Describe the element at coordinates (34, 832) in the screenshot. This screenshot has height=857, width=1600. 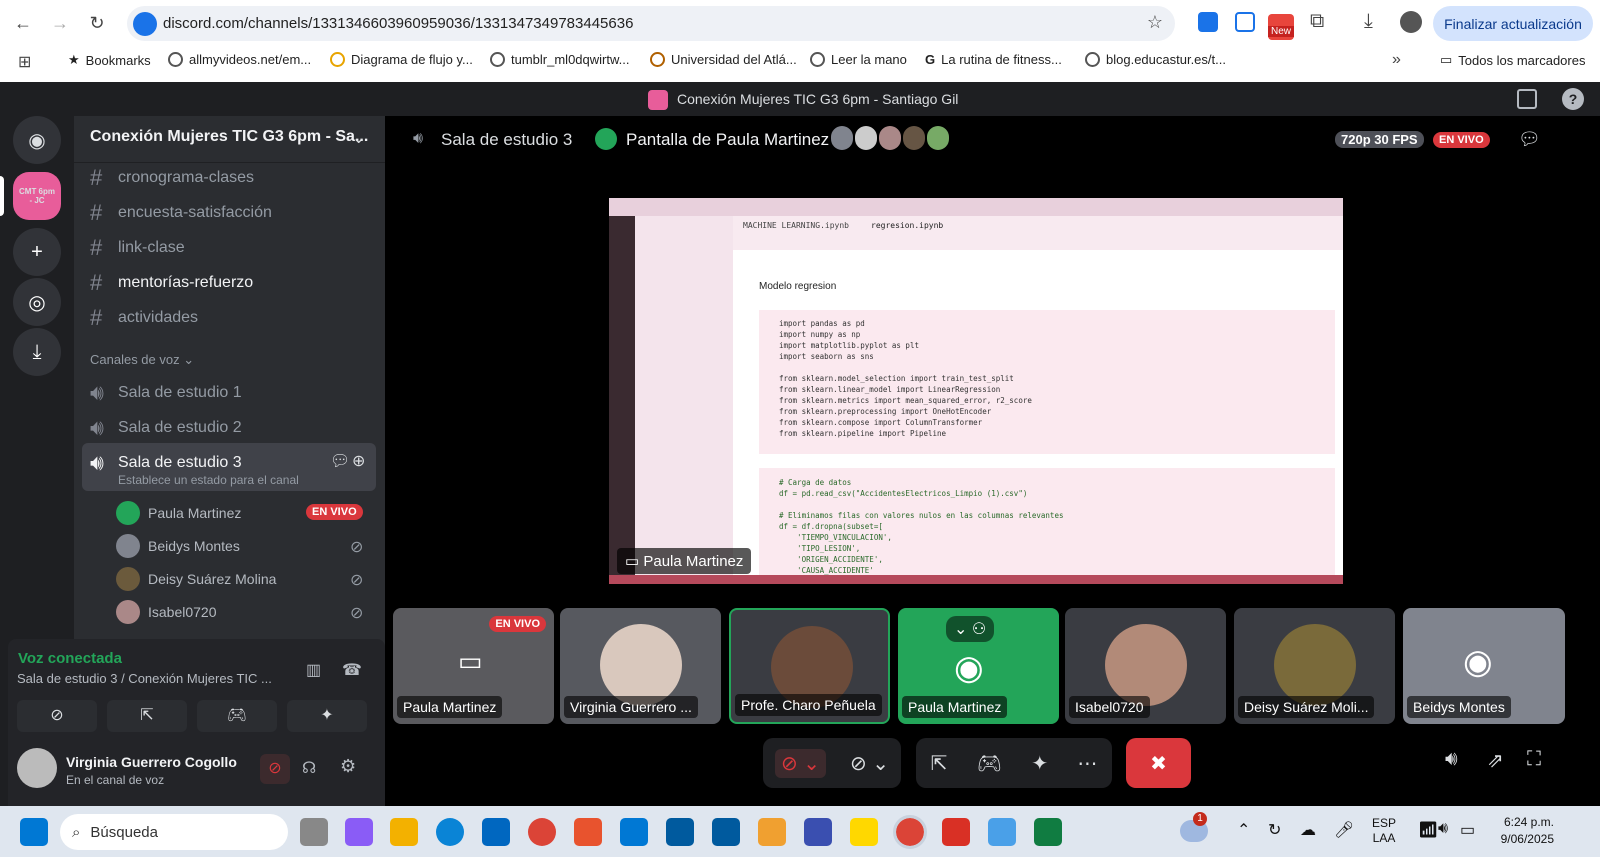
I see `windows-start-icon` at that location.